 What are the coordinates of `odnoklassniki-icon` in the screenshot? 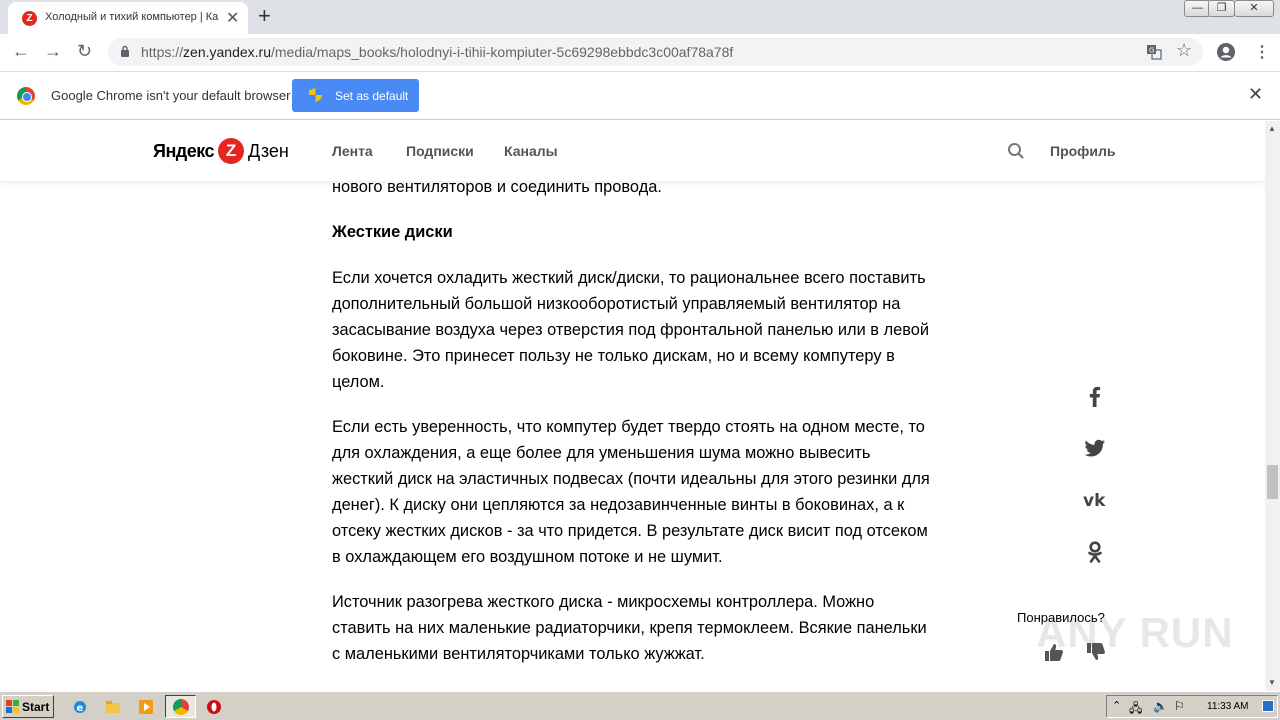 It's located at (1095, 552).